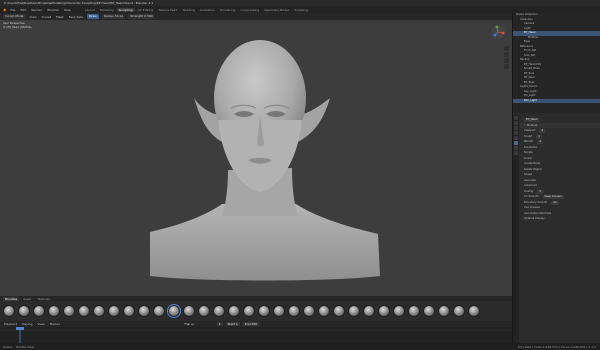 The width and height of the screenshot is (600, 350). I want to click on brush-shelf, so click(256, 311).